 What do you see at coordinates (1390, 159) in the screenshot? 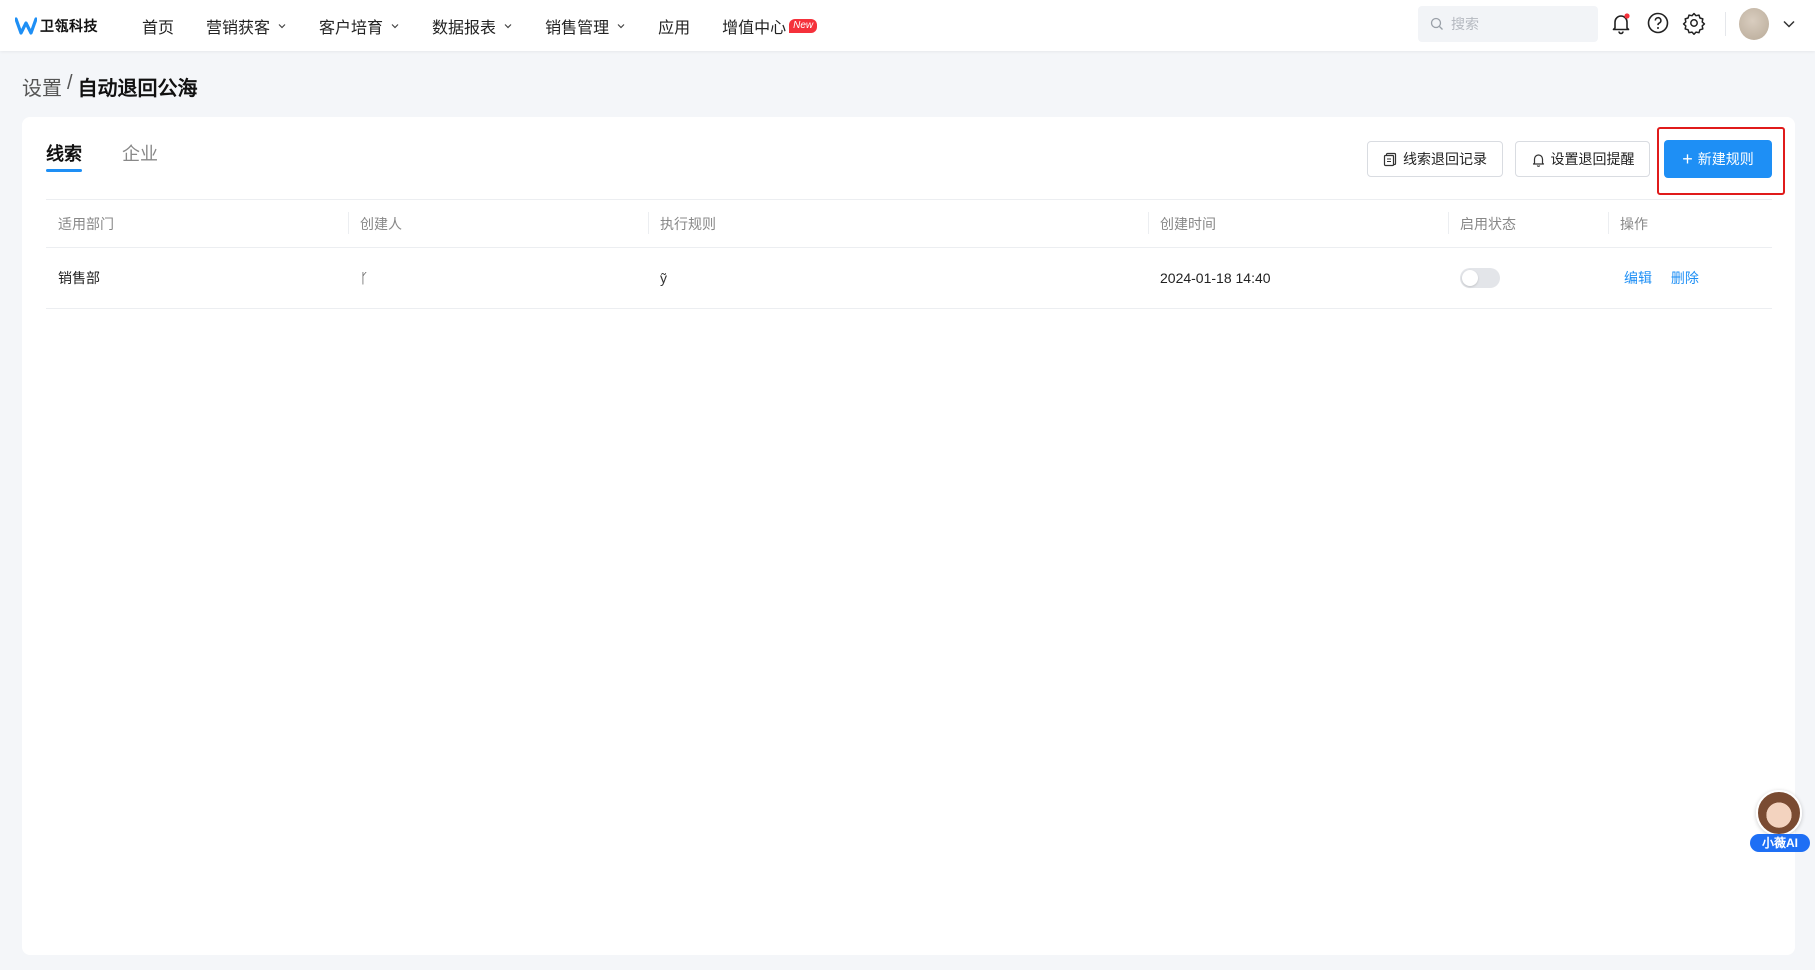
I see `document-icon` at bounding box center [1390, 159].